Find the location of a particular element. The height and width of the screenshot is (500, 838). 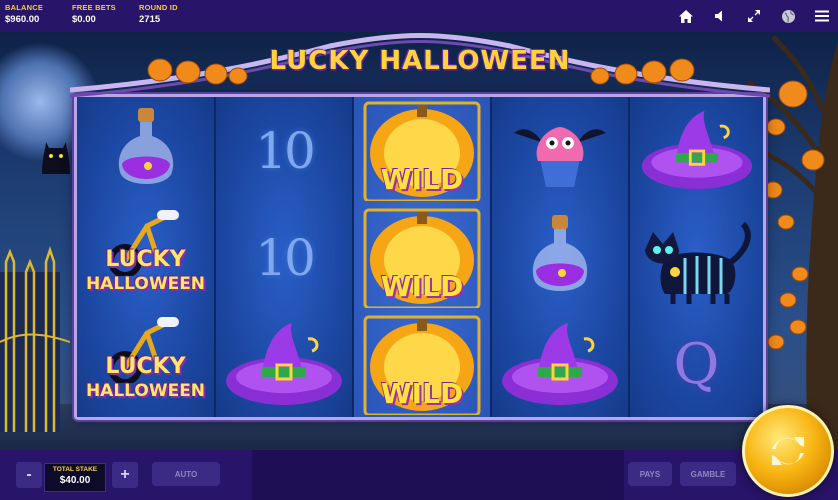

logo-text: LUCKY HALLOWEEN is located at coordinates (420, 61).